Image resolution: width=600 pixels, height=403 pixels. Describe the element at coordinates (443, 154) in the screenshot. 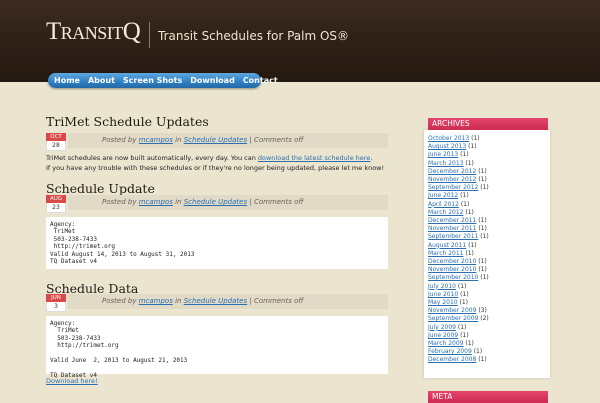

I see `archive-month-link: June 2013` at that location.